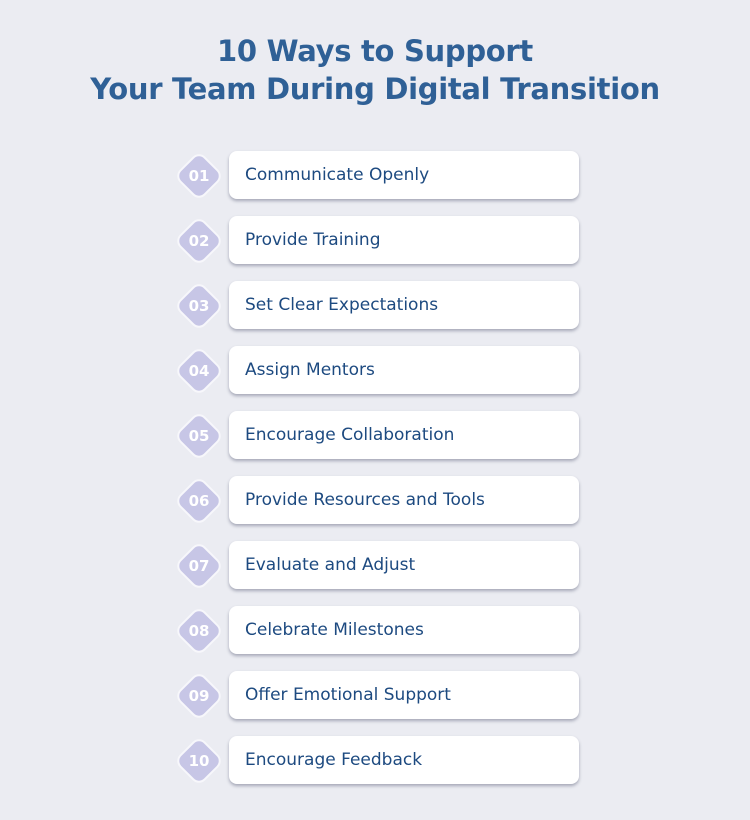 This screenshot has width=750, height=820. What do you see at coordinates (404, 500) in the screenshot?
I see `item-card: Provide Resources and Tools` at bounding box center [404, 500].